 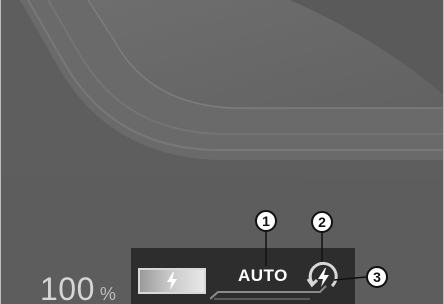 I want to click on regen-mode-label: AUTO, so click(x=263, y=275).